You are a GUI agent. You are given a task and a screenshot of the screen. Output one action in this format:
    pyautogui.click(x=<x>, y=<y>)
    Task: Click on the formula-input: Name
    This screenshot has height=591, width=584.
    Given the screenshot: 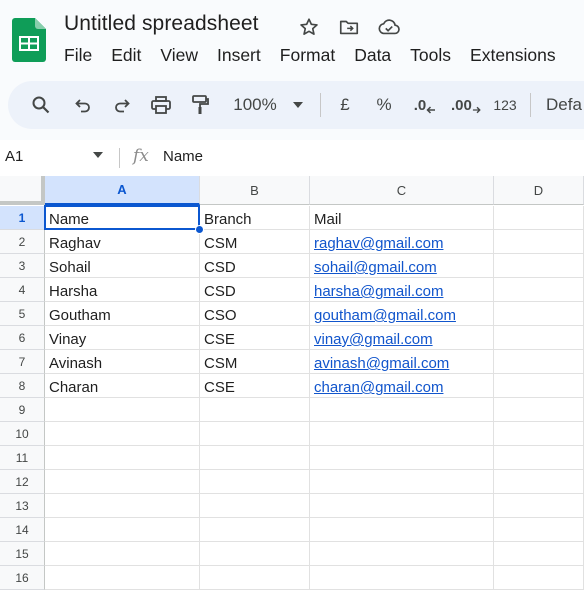 What is the action you would take?
    pyautogui.click(x=183, y=156)
    